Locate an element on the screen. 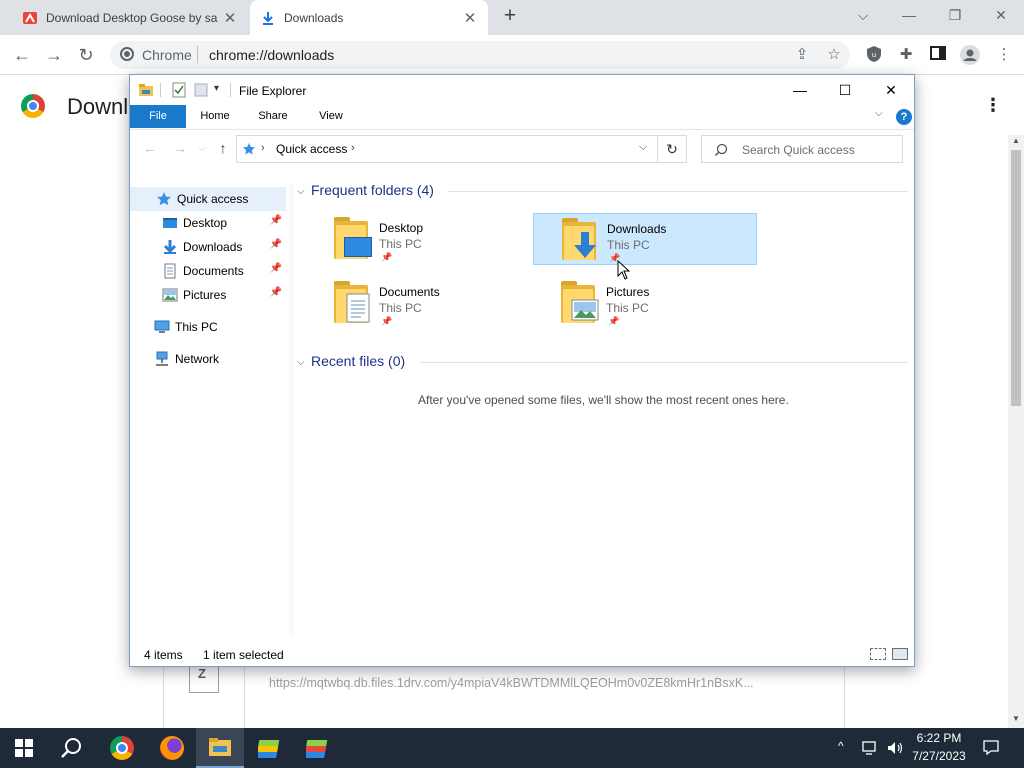  recent-files-header: Recent files (0) is located at coordinates (358, 361).